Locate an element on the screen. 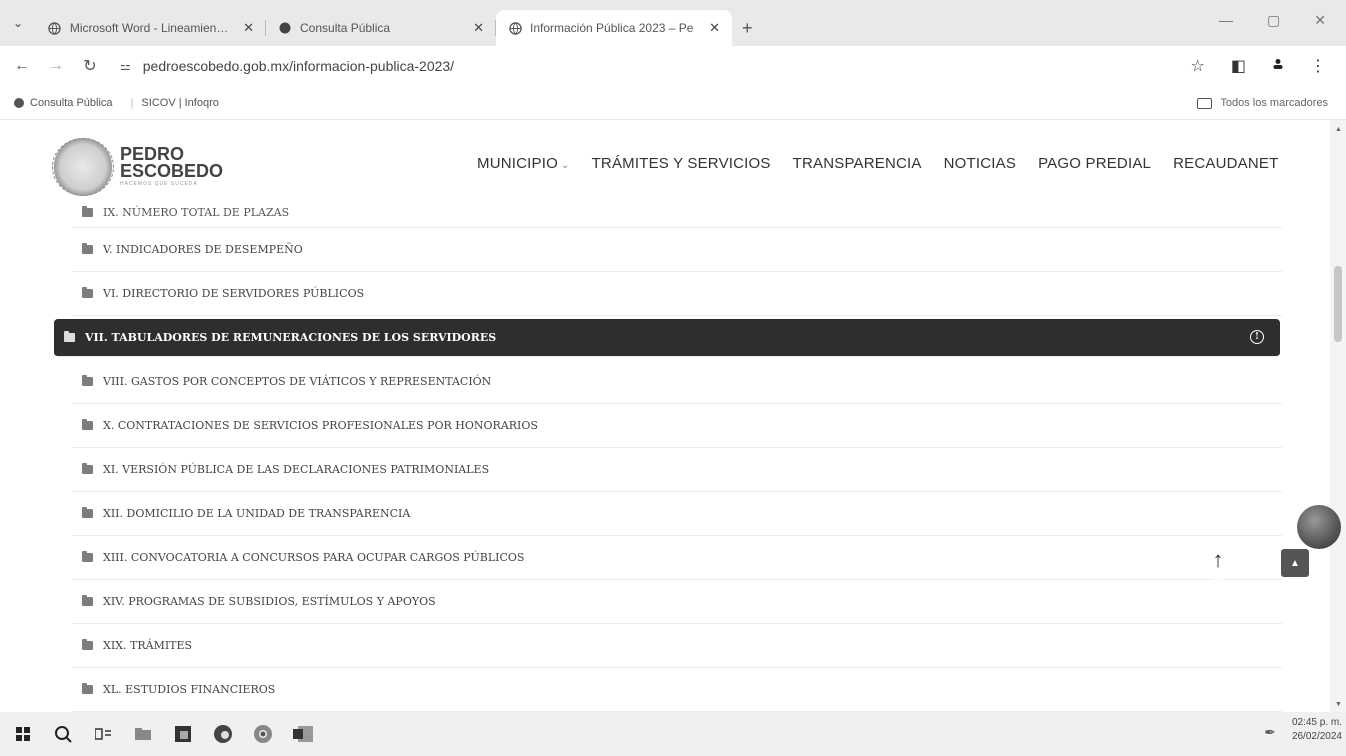 The height and width of the screenshot is (756, 1346). all-bookmarks-label: Todos los marcadores is located at coordinates (1274, 103).